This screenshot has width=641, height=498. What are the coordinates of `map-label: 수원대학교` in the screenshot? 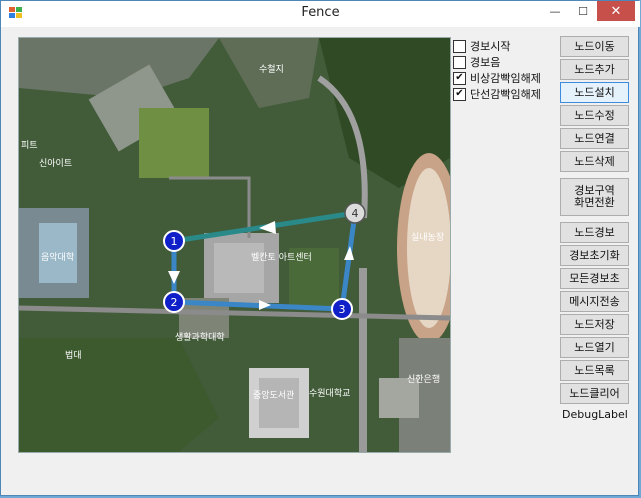 It's located at (329, 393).